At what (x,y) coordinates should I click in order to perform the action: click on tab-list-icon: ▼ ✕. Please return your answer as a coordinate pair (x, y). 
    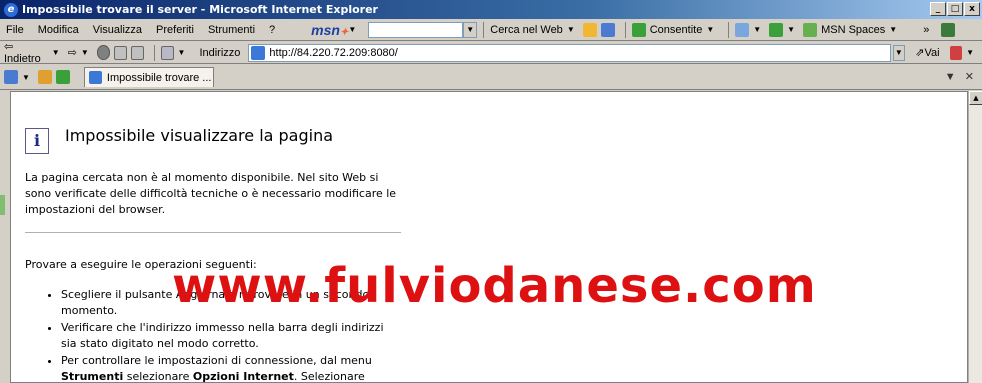
    Looking at the image, I should click on (959, 76).